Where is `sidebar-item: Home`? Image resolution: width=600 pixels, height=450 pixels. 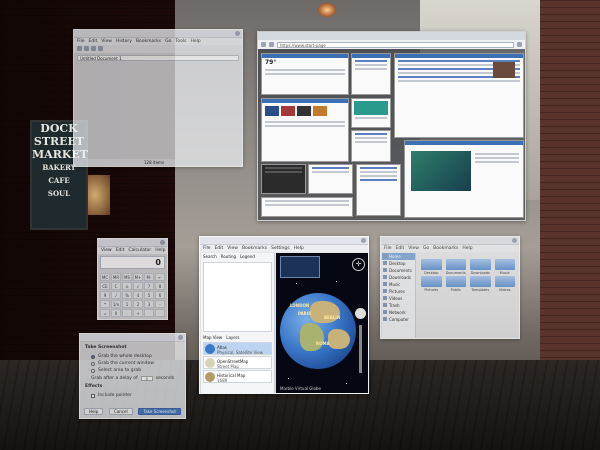 sidebar-item: Home is located at coordinates (398, 256).